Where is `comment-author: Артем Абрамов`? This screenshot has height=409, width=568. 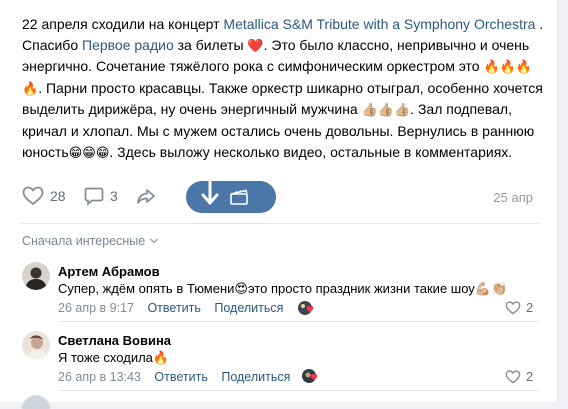 comment-author: Артем Абрамов is located at coordinates (109, 271).